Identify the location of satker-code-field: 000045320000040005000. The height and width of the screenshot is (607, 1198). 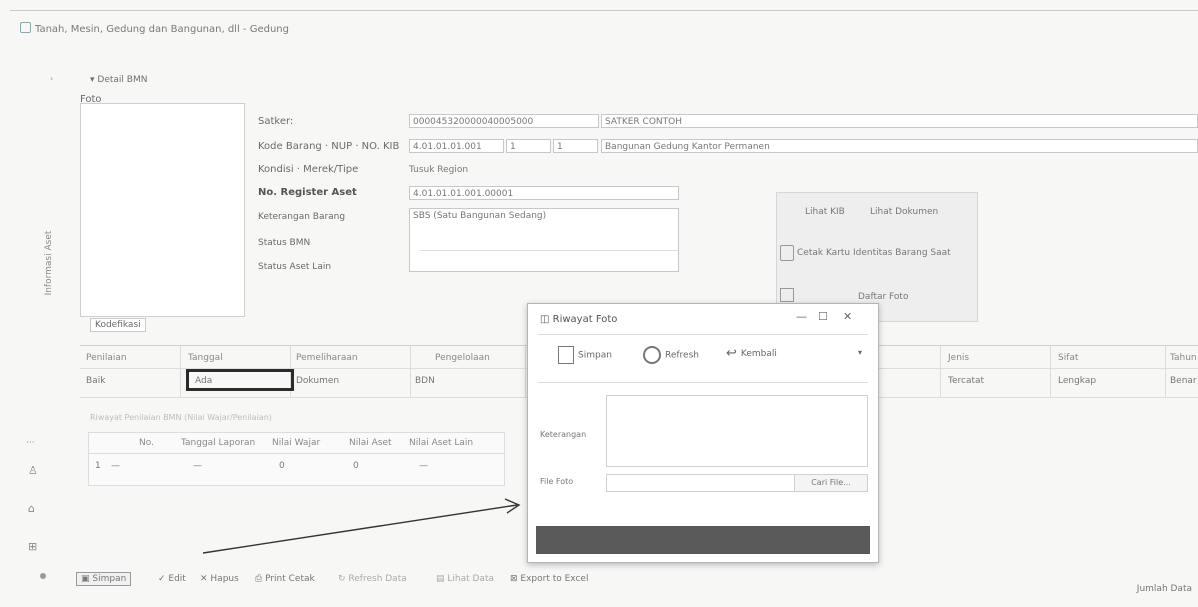
(504, 121).